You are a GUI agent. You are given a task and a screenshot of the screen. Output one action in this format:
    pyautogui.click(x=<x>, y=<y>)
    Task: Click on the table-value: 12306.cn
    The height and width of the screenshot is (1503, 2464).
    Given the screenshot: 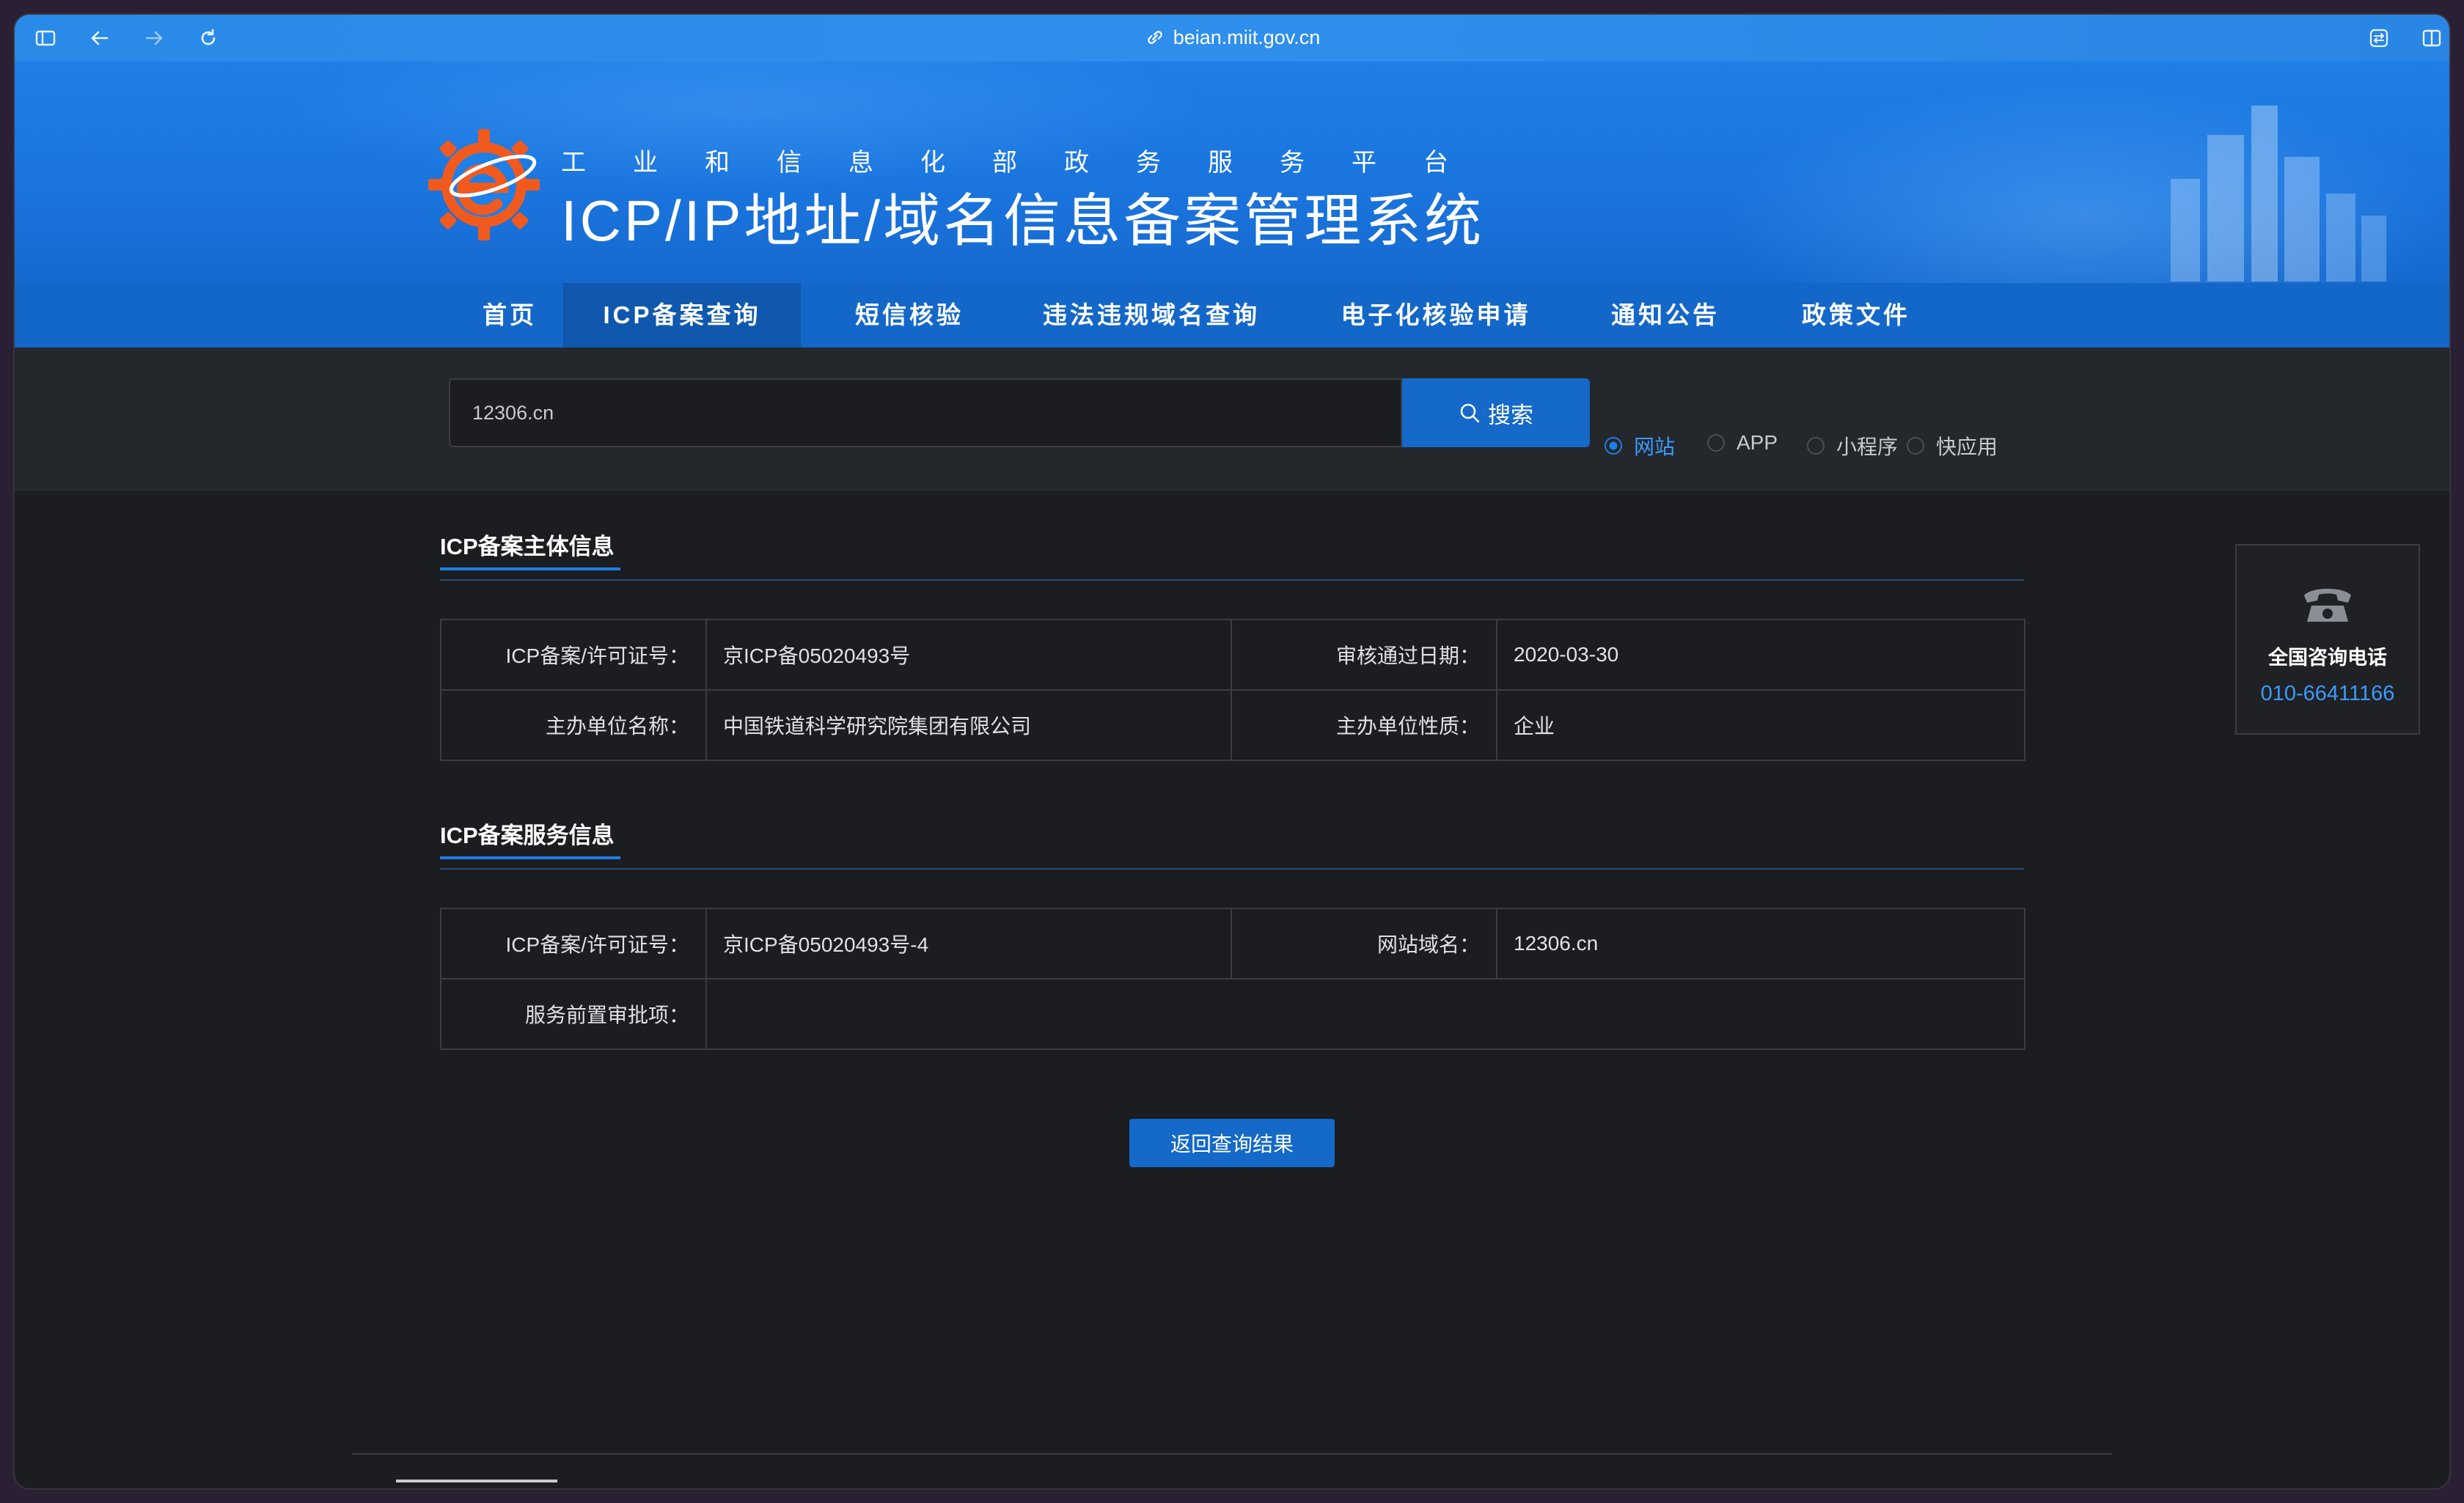 What is the action you would take?
    pyautogui.click(x=1760, y=944)
    